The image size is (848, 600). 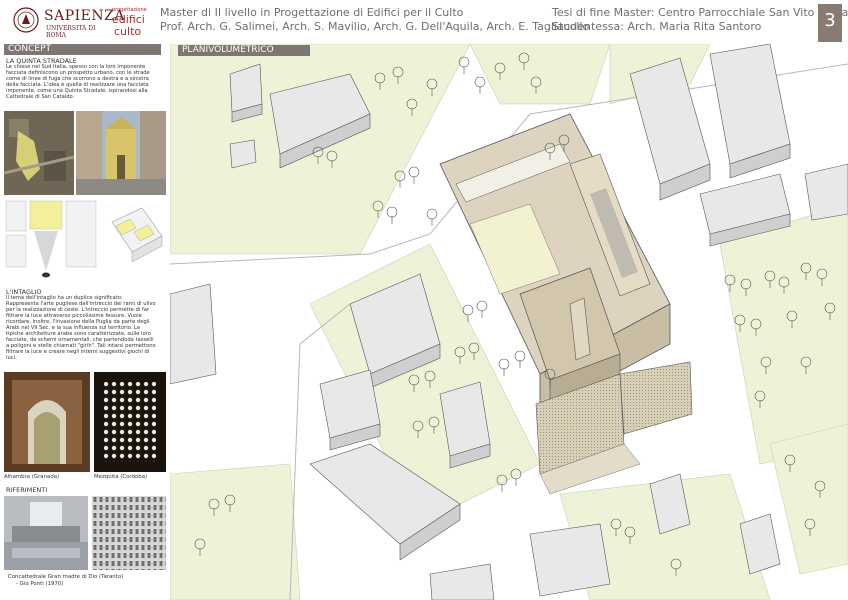 What do you see at coordinates (137, 235) in the screenshot?
I see `facade-axonometric-diagram` at bounding box center [137, 235].